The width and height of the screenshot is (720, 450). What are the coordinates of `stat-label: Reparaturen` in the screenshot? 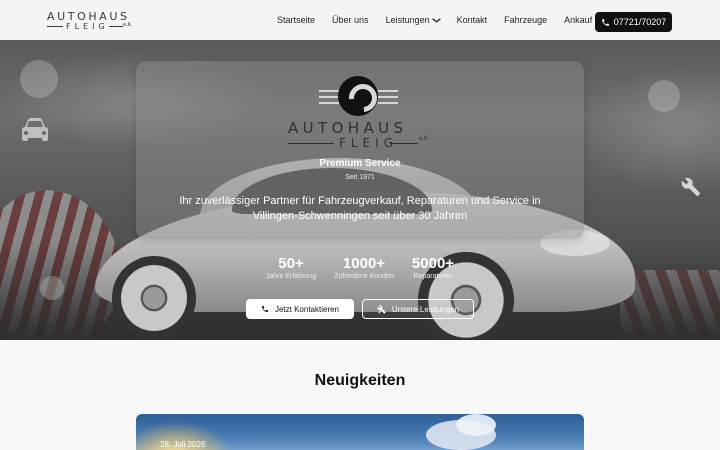 It's located at (433, 276).